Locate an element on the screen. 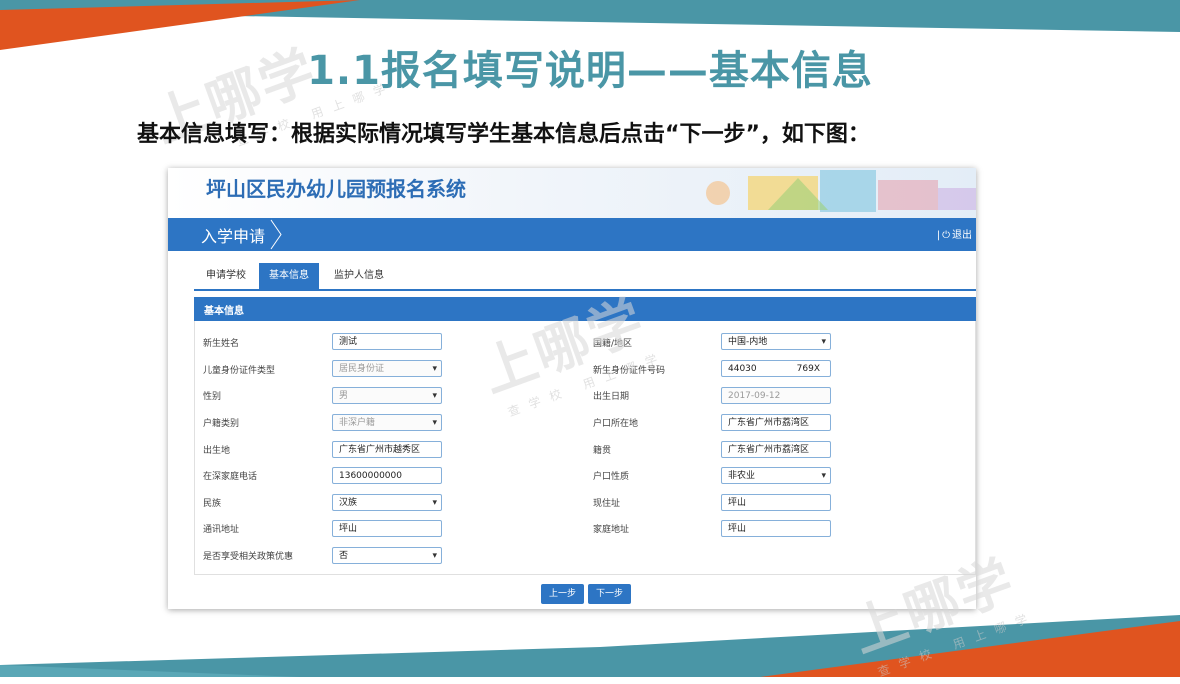 Image resolution: width=1180 pixels, height=684 pixels. label-birth-date: 出生日期 is located at coordinates (611, 397).